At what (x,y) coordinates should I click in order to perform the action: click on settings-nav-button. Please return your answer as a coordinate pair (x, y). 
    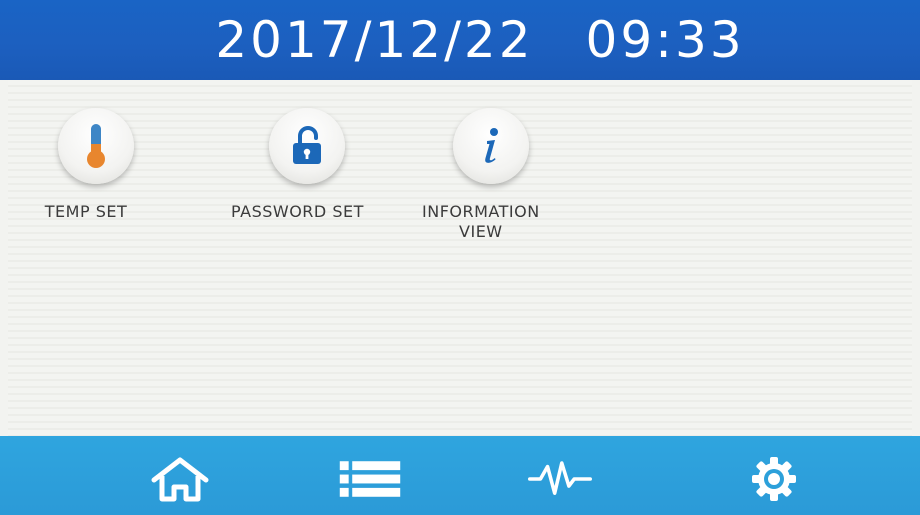
    Looking at the image, I should click on (774, 479).